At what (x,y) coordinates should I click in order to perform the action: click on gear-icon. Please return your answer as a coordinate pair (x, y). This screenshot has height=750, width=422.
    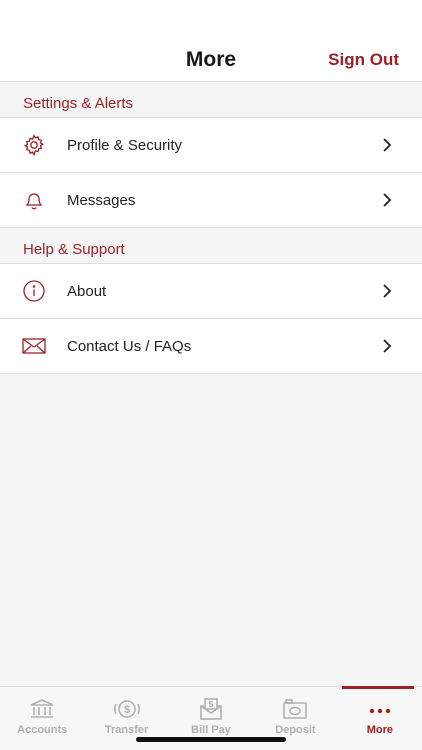
    Looking at the image, I should click on (34, 145).